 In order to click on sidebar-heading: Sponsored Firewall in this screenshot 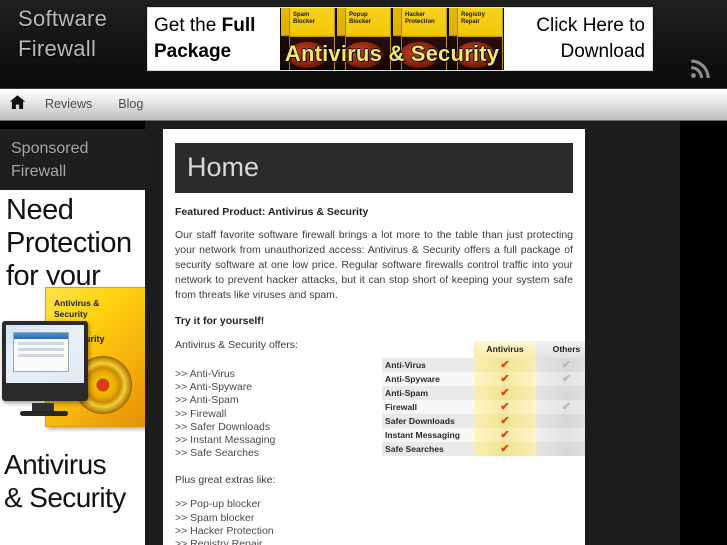, I will do `click(72, 159)`.